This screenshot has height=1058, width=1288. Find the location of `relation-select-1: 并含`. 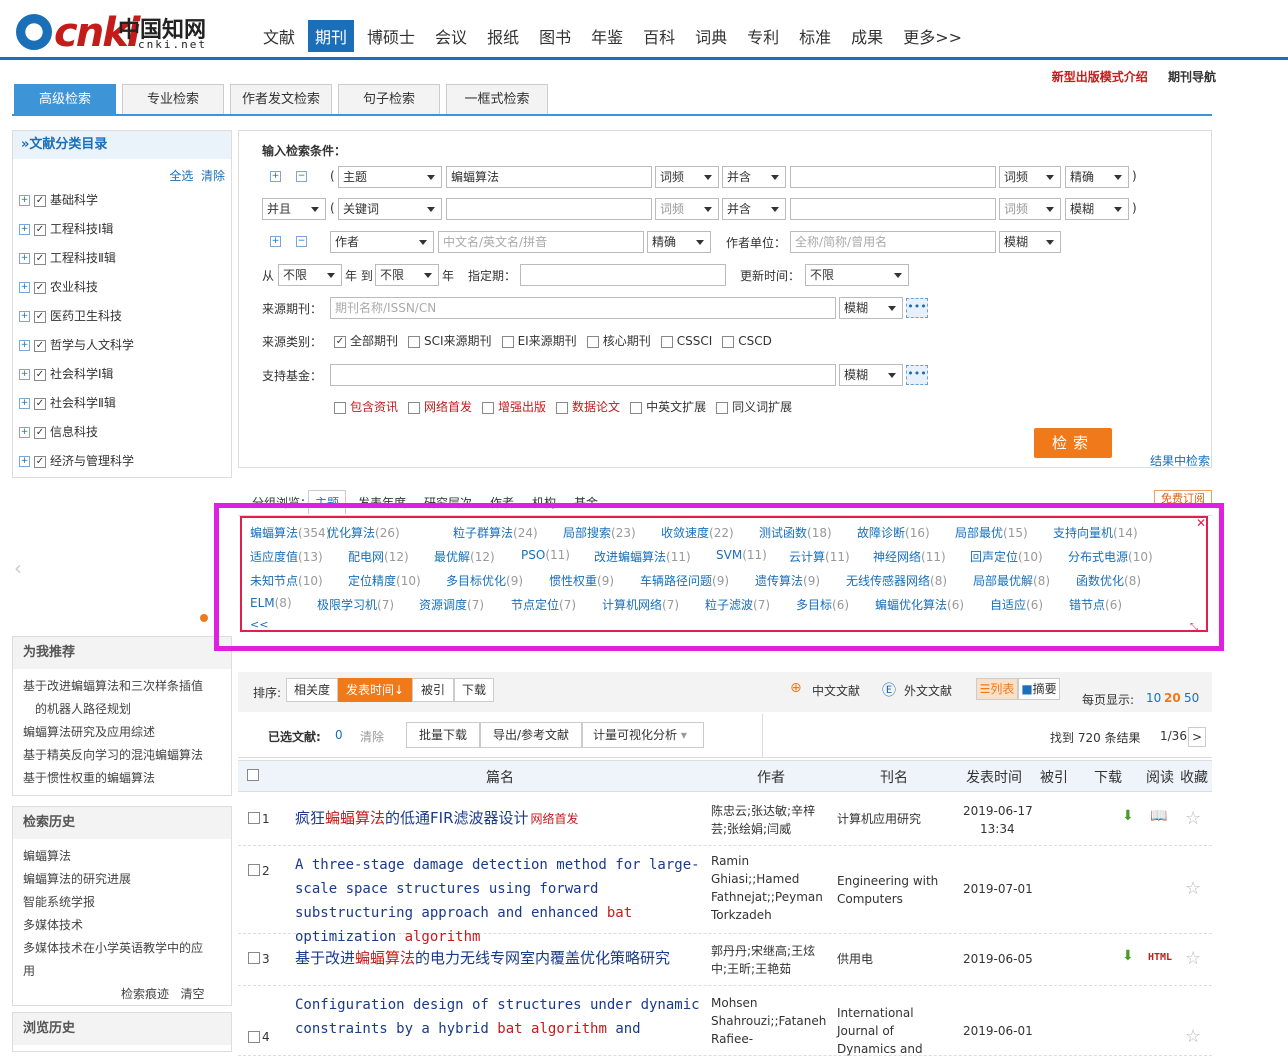

relation-select-1: 并含 is located at coordinates (754, 177).